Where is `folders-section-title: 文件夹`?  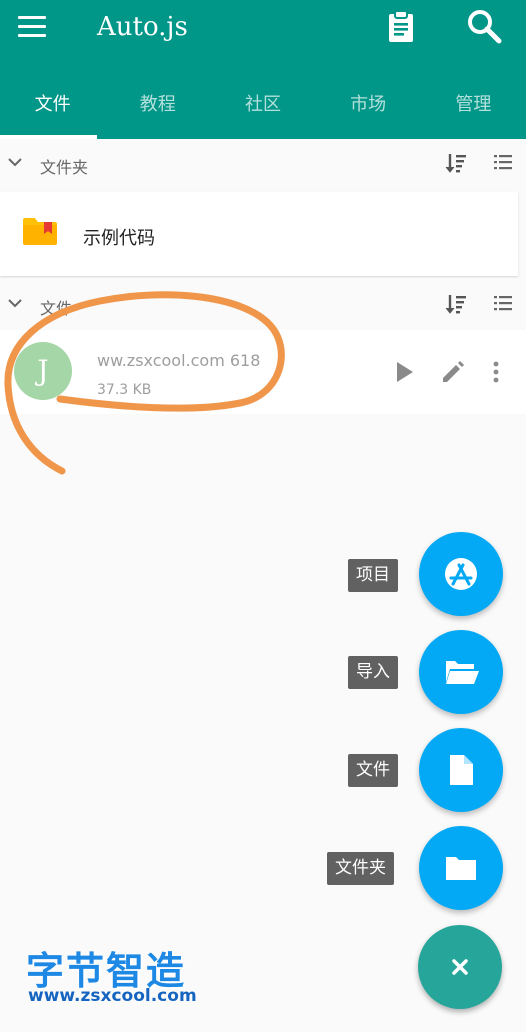
folders-section-title: 文件夹 is located at coordinates (64, 167).